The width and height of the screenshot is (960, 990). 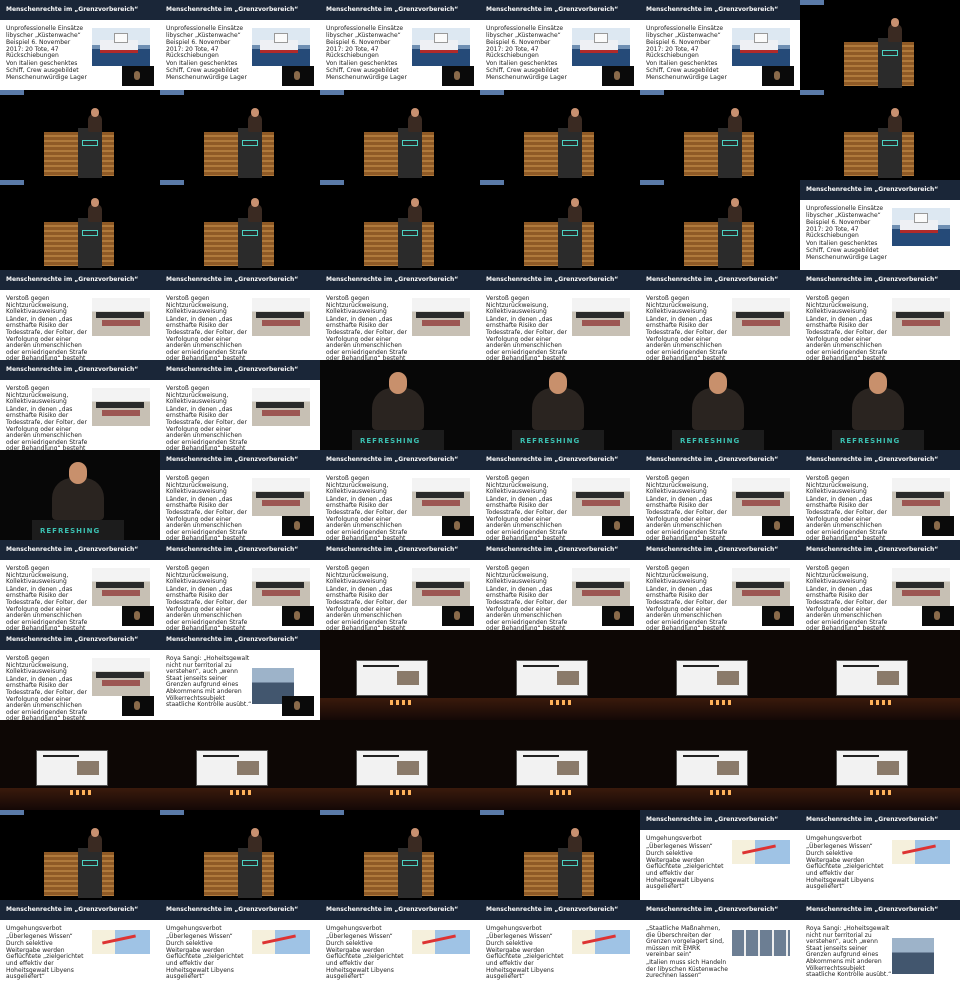 I want to click on lectern, so click(x=570, y=243).